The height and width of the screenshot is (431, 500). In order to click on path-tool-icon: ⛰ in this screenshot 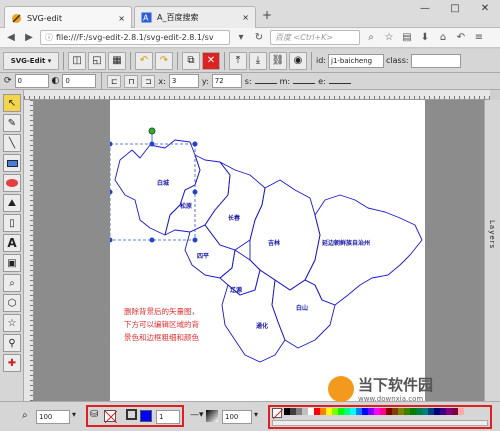, I will do `click(12, 203)`.